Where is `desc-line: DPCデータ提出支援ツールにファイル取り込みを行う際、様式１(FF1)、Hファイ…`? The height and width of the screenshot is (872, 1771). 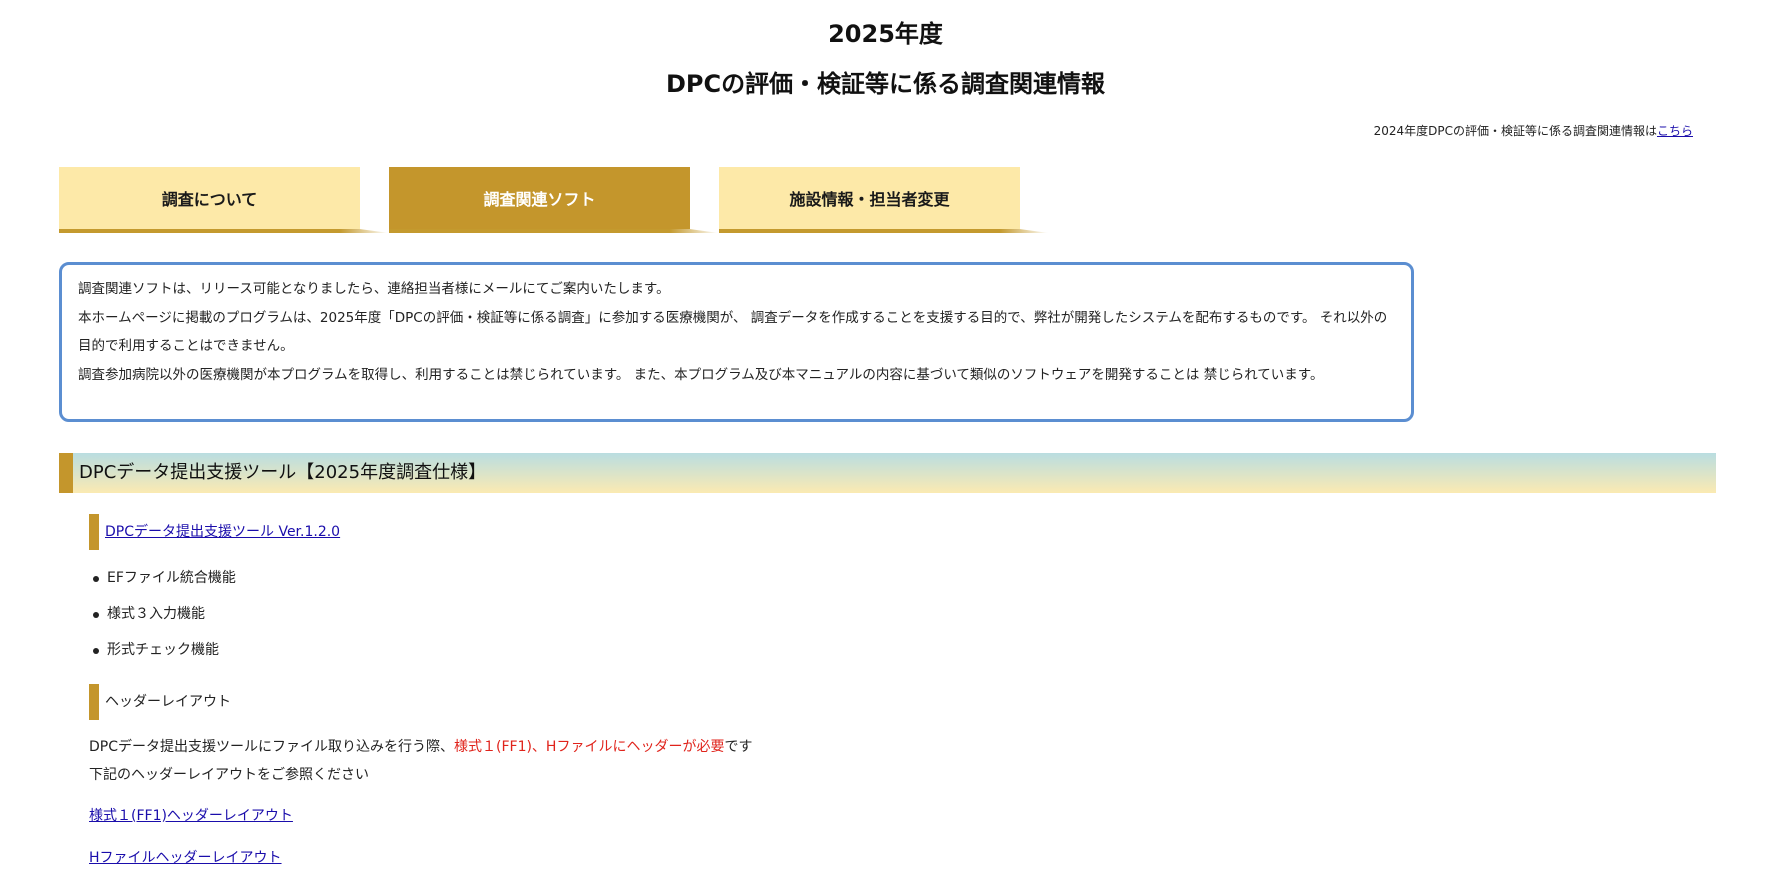
desc-line: DPCデータ提出支援ツールにファイル取り込みを行う際、様式１(FF1)、Hファイ… is located at coordinates (420, 747).